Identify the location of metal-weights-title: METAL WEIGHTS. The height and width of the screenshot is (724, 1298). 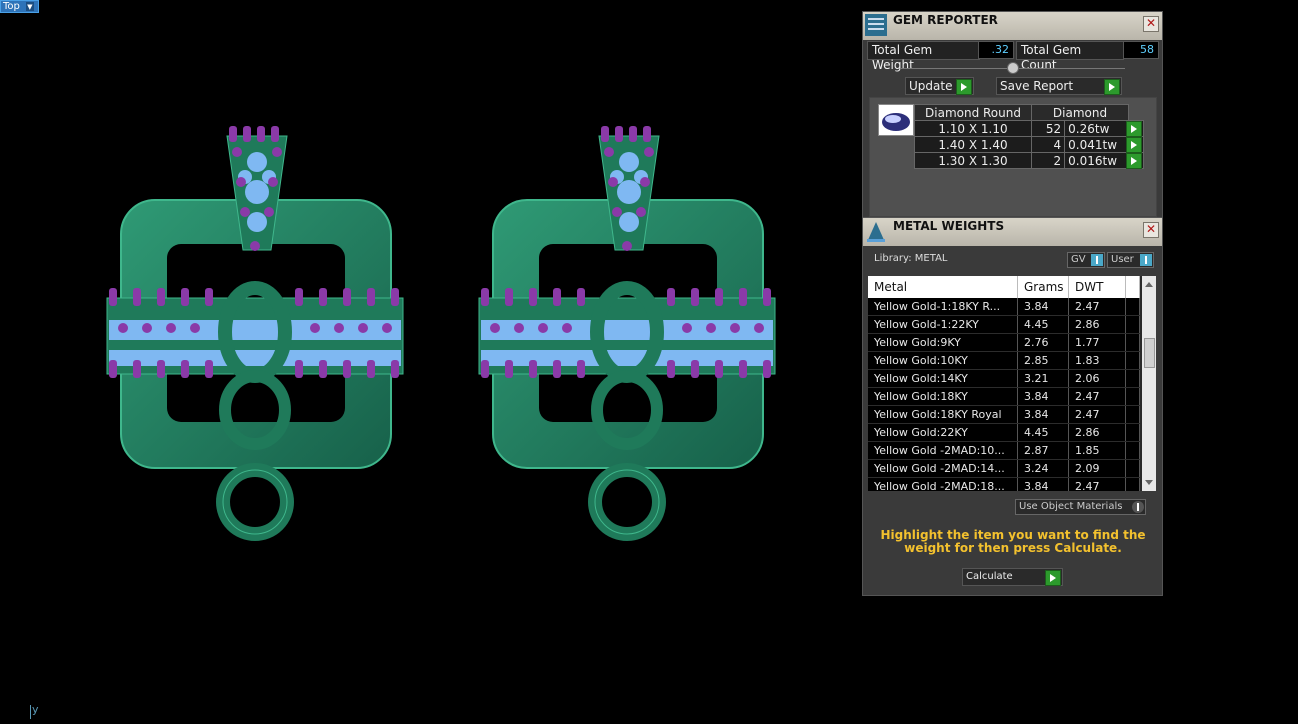
(949, 226).